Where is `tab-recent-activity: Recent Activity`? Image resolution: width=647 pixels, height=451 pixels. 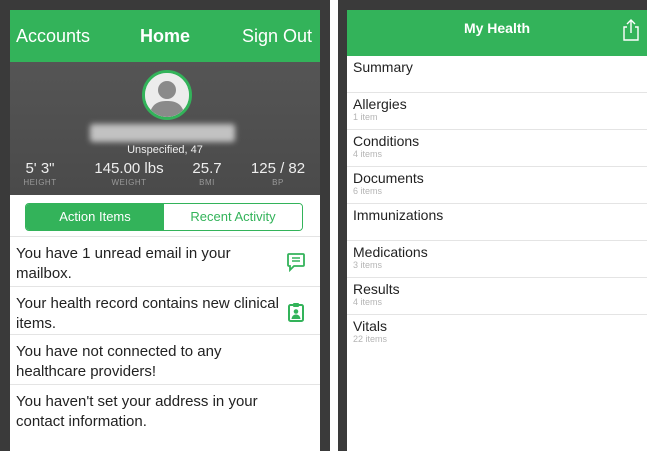
tab-recent-activity: Recent Activity is located at coordinates (233, 217).